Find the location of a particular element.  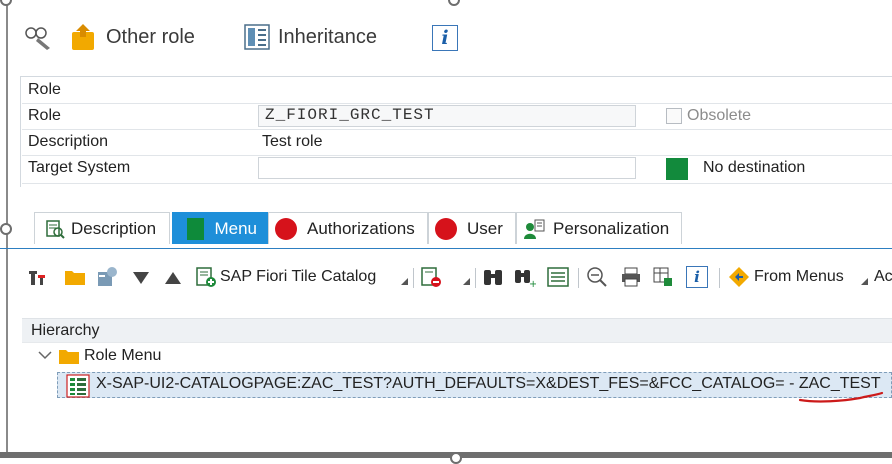

layout-icon is located at coordinates (663, 277).